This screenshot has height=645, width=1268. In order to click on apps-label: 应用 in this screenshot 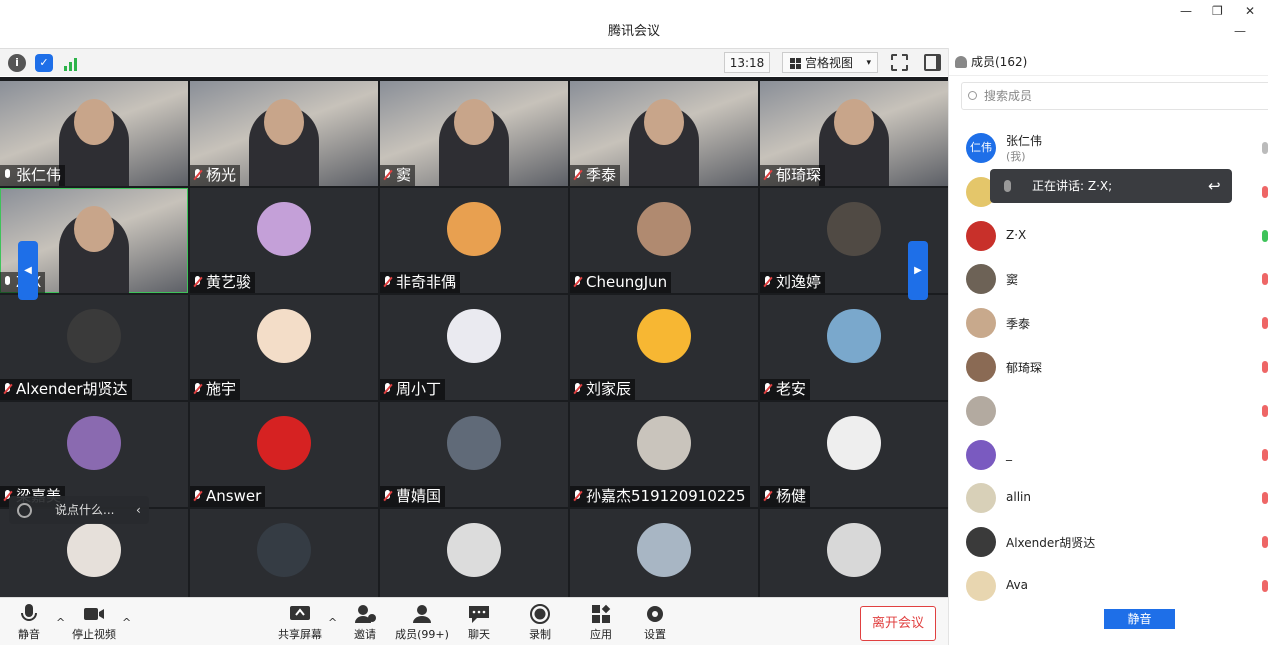, I will do `click(601, 634)`.